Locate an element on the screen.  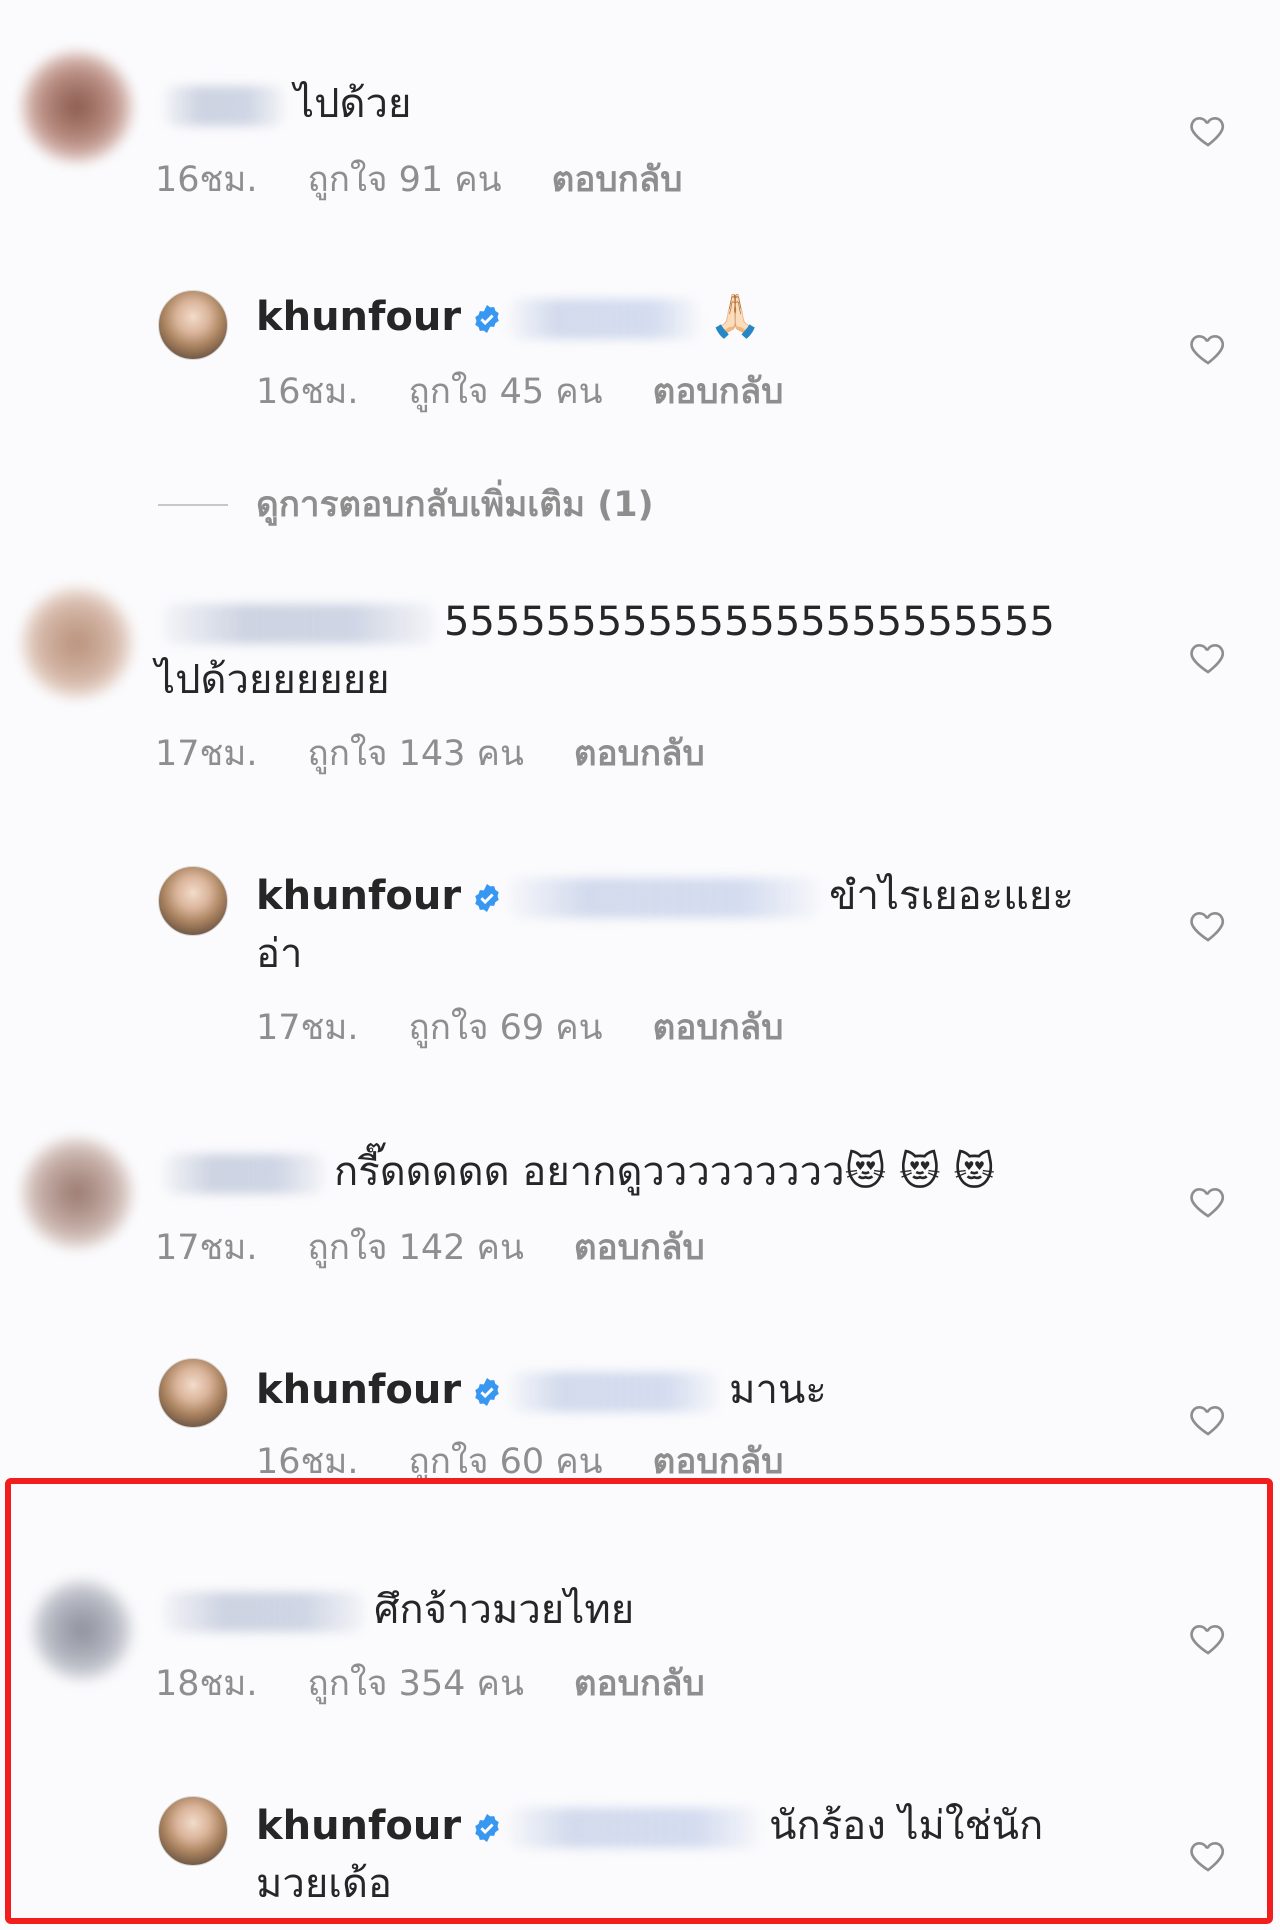
comment-text: khunfour มานะ is located at coordinates (541, 1390).